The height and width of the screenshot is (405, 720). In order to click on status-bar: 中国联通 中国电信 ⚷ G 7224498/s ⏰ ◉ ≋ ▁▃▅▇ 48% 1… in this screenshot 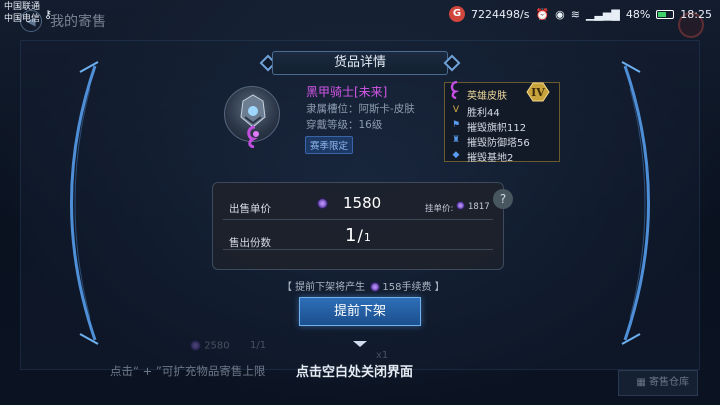, I will do `click(360, 13)`.